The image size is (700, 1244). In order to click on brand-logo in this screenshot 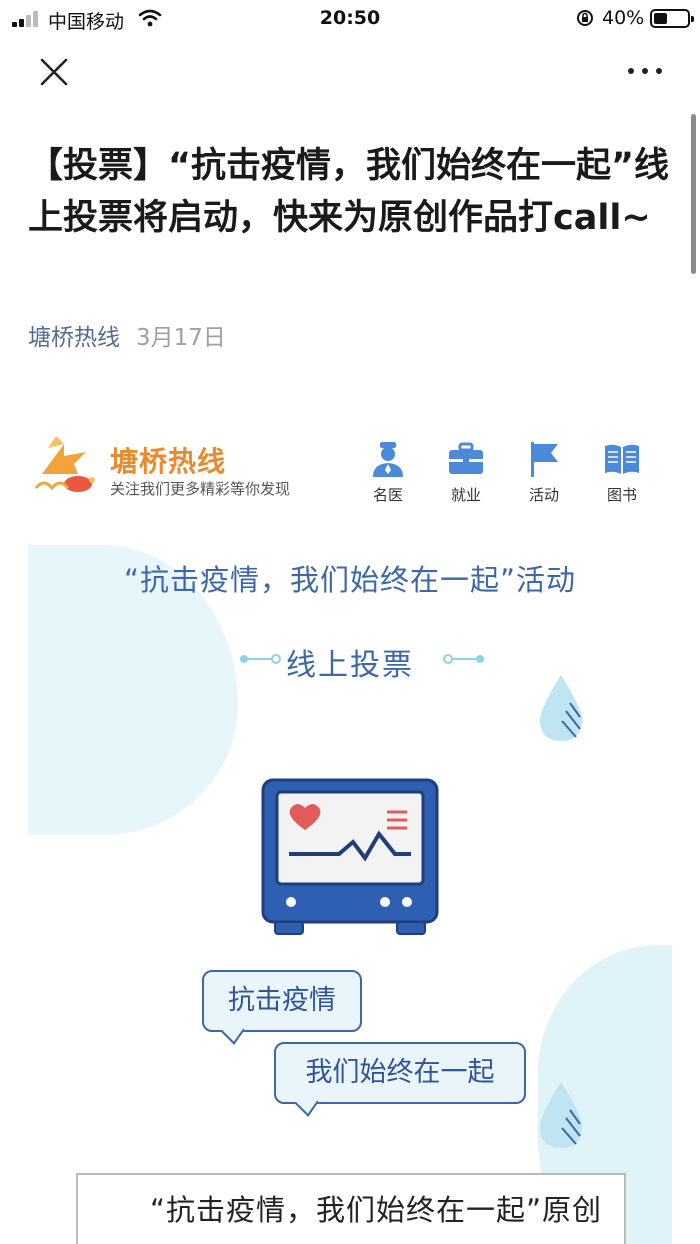, I will do `click(64, 464)`.